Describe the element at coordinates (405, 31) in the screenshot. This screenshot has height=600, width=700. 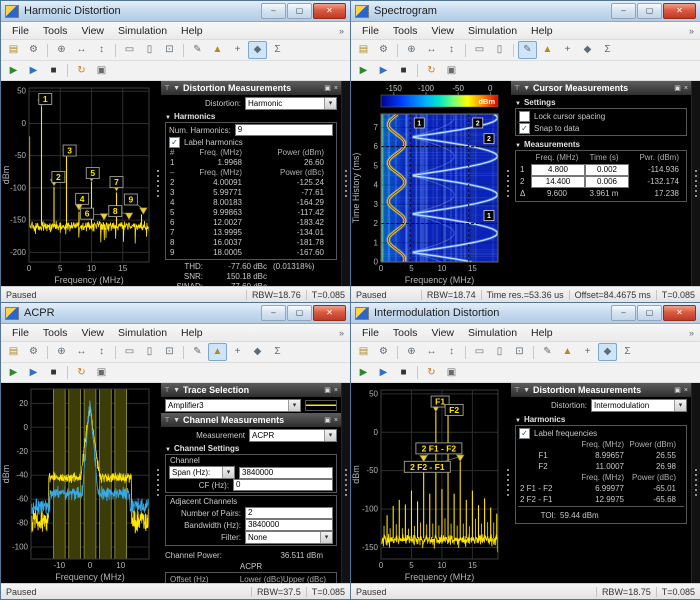
I see `menu-tools: Tools` at that location.